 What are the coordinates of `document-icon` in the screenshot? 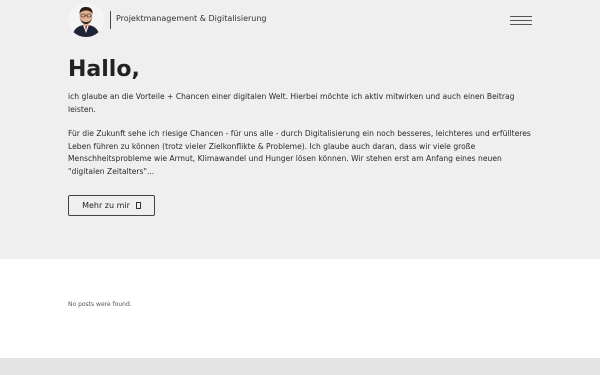 It's located at (138, 205).